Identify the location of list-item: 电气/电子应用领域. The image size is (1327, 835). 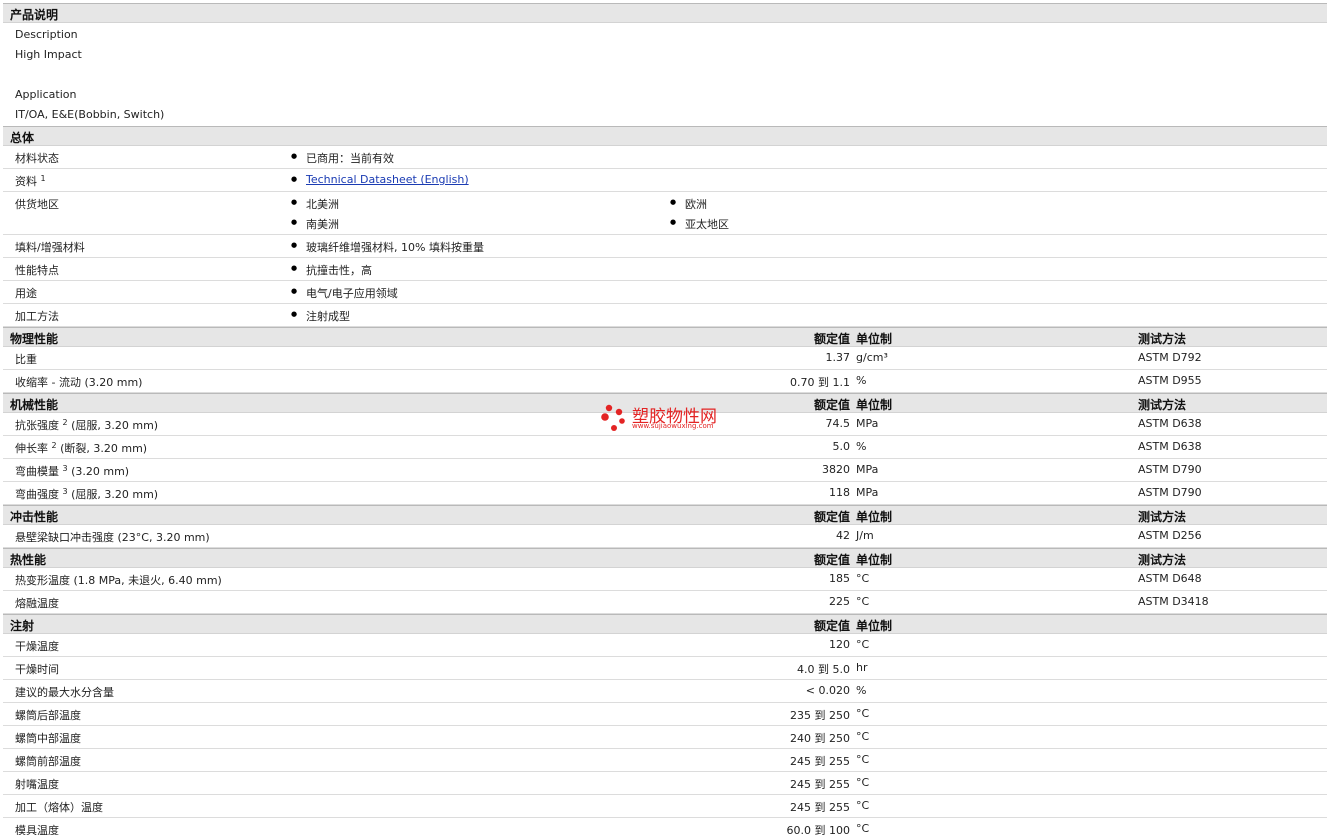
(344, 293).